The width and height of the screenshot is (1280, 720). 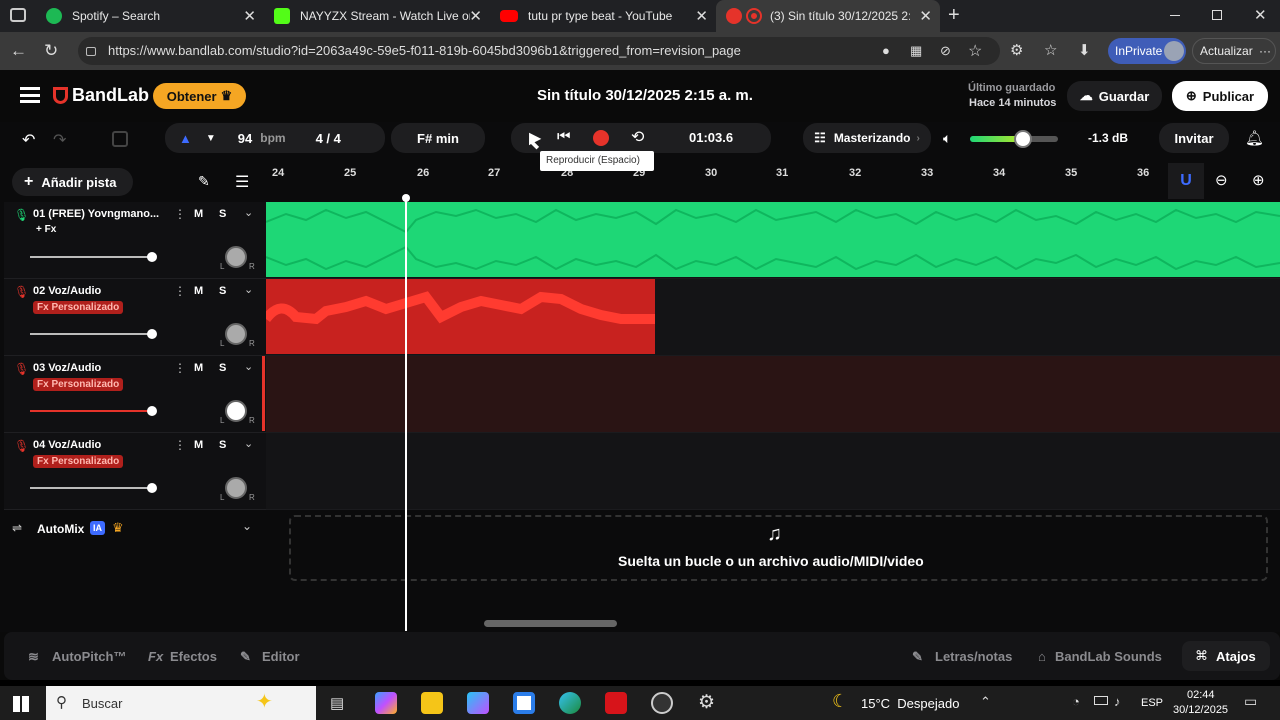 I want to click on language-indicator: ESP, so click(x=1152, y=703).